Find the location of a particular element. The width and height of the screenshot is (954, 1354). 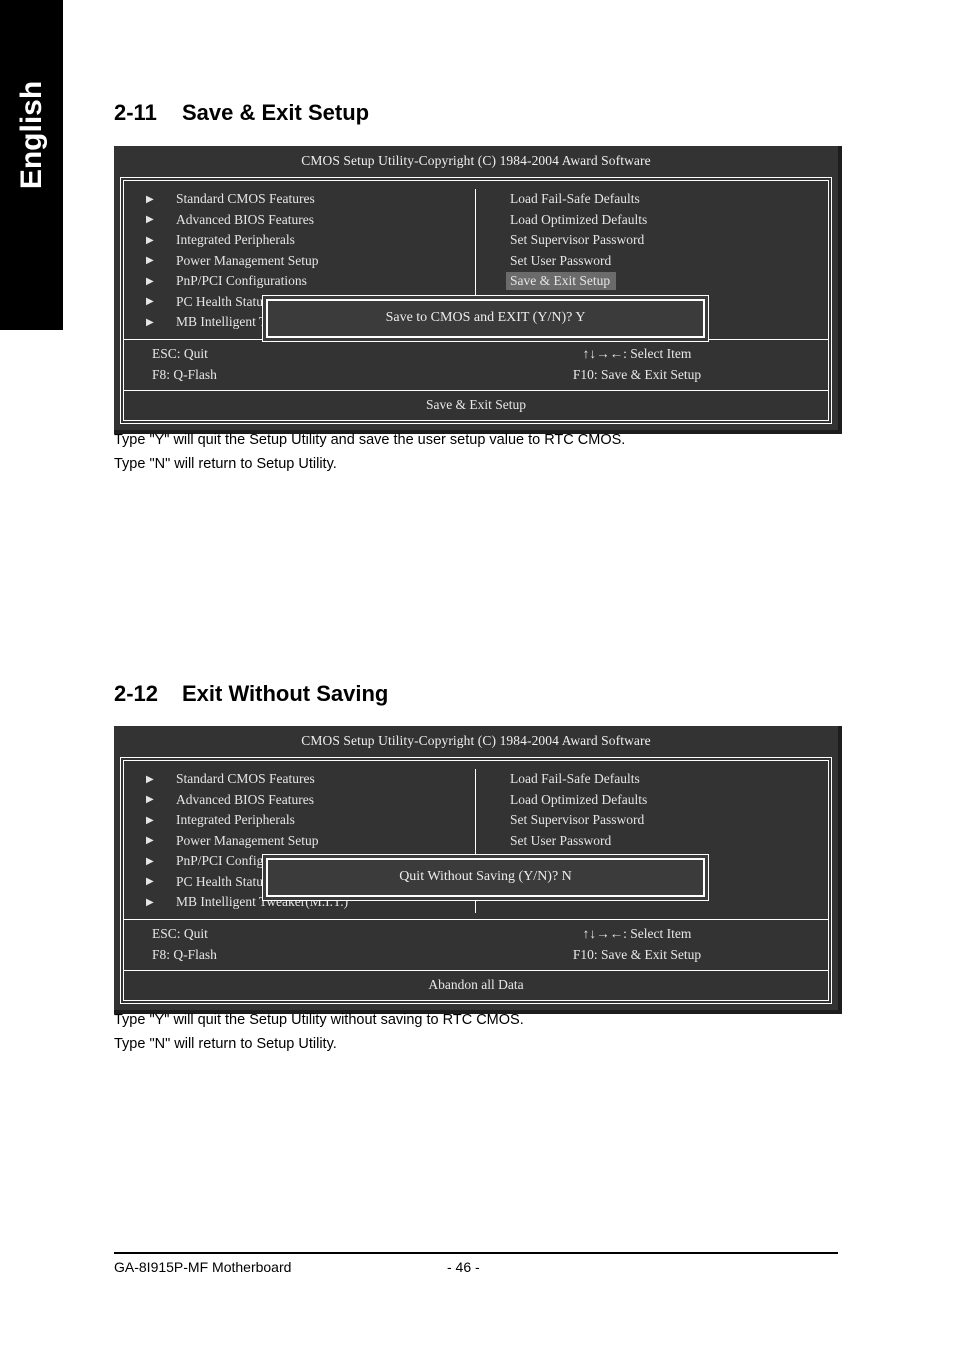

section-number: 2-11 is located at coordinates (135, 112).